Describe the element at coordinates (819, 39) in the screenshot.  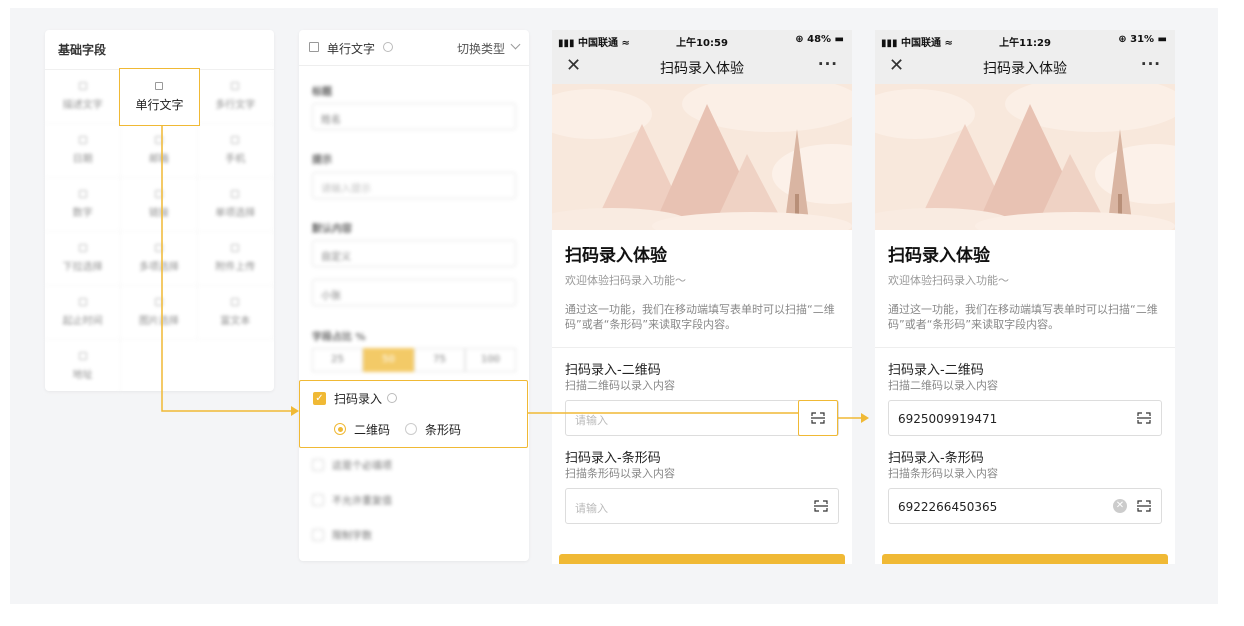
I see `battery: ⊕ 48% ▬` at that location.